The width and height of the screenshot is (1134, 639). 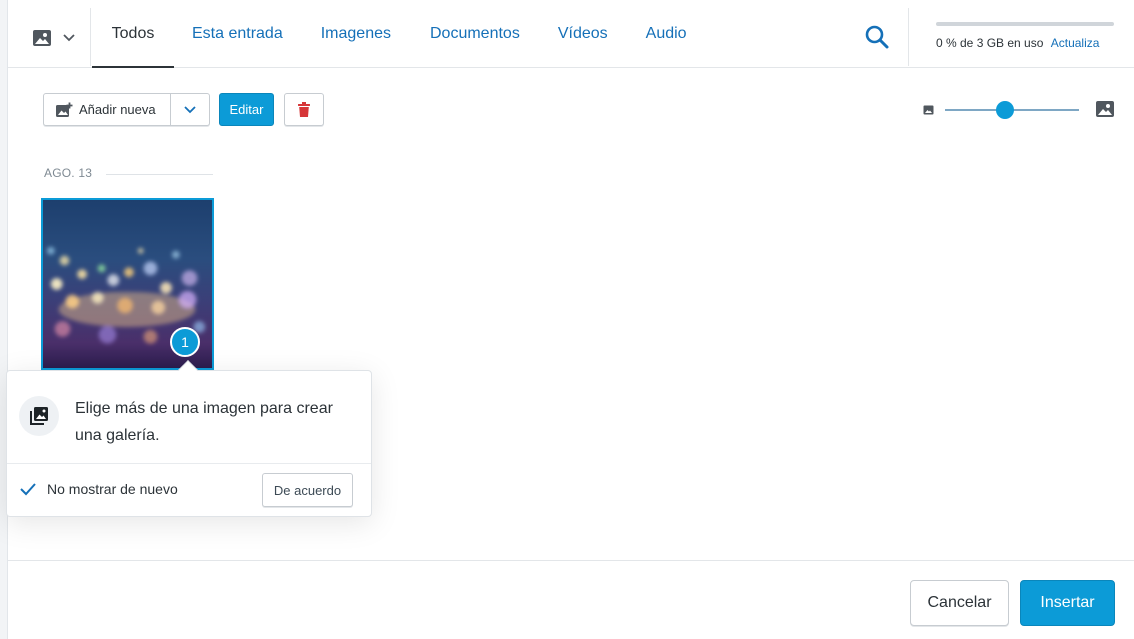 What do you see at coordinates (583, 34) in the screenshot?
I see `tab-videos: Vídeos` at bounding box center [583, 34].